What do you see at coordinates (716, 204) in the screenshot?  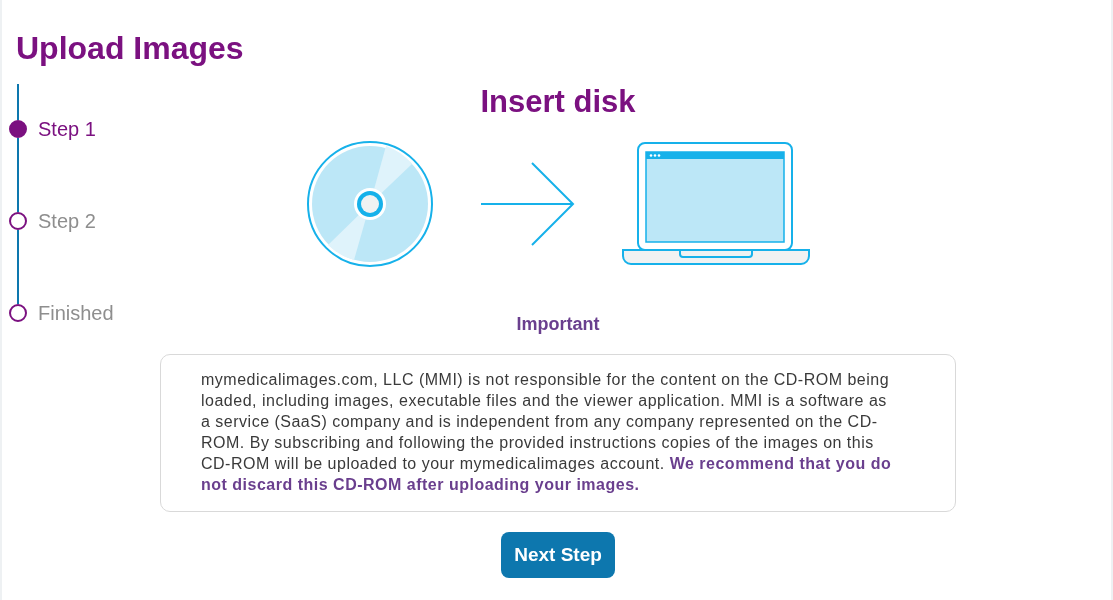 I see `laptop-icon` at bounding box center [716, 204].